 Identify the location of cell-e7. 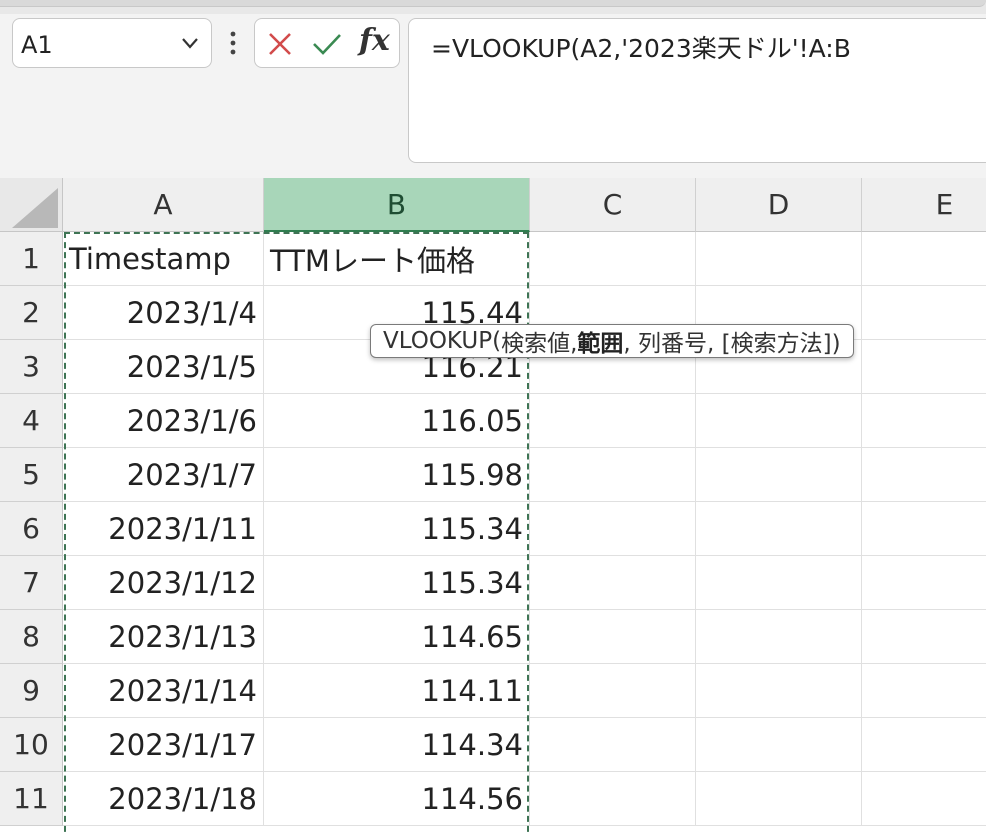
(924, 583).